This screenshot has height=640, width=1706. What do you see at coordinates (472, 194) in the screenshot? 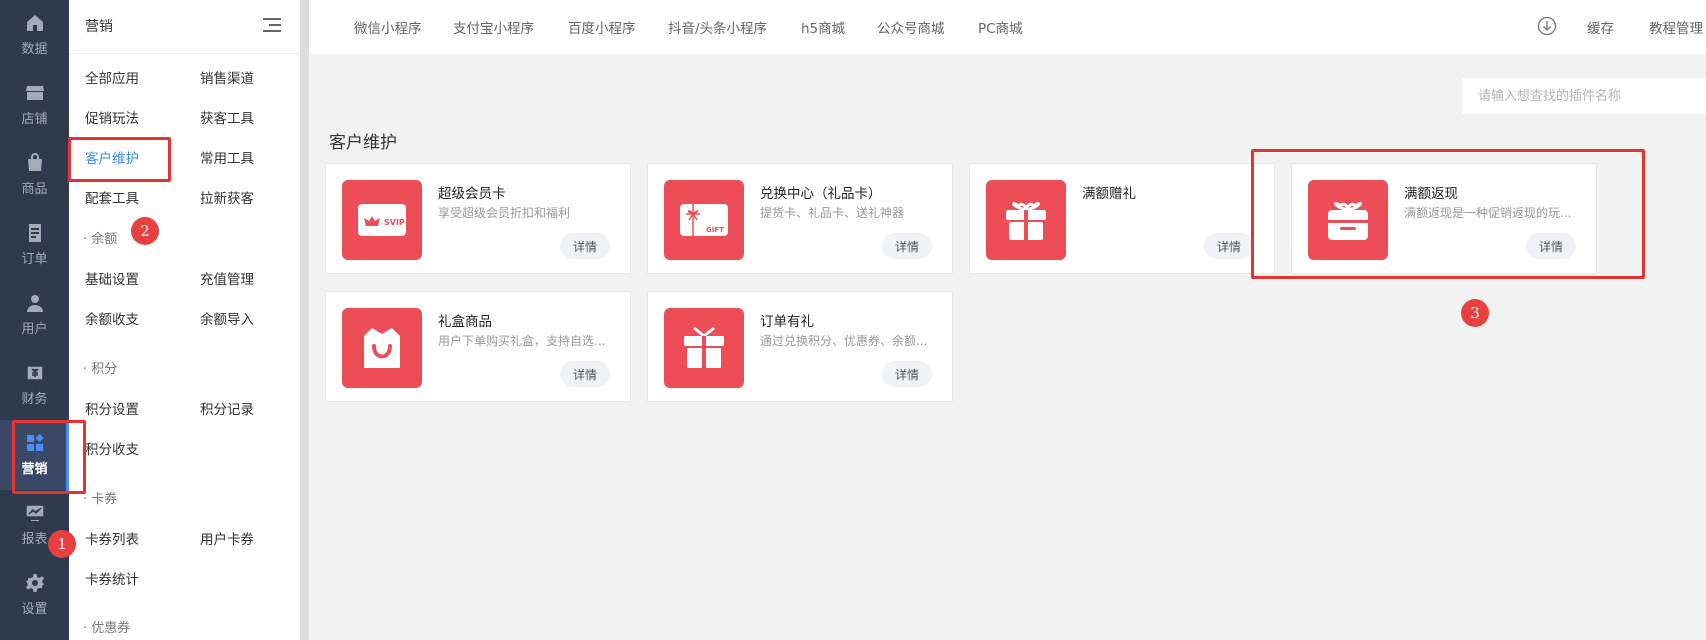
I see `card-title: 超级会员卡` at bounding box center [472, 194].